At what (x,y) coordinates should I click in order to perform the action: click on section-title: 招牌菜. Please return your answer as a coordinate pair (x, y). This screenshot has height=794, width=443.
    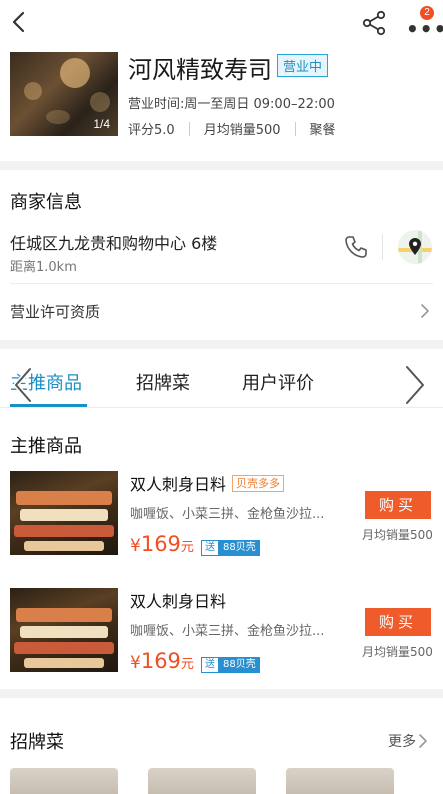
    Looking at the image, I should click on (37, 742).